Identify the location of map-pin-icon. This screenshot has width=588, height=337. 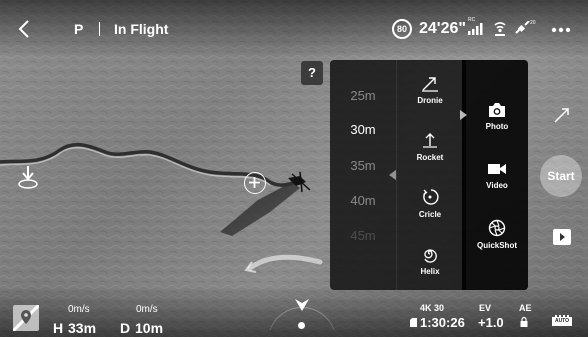
(26, 318).